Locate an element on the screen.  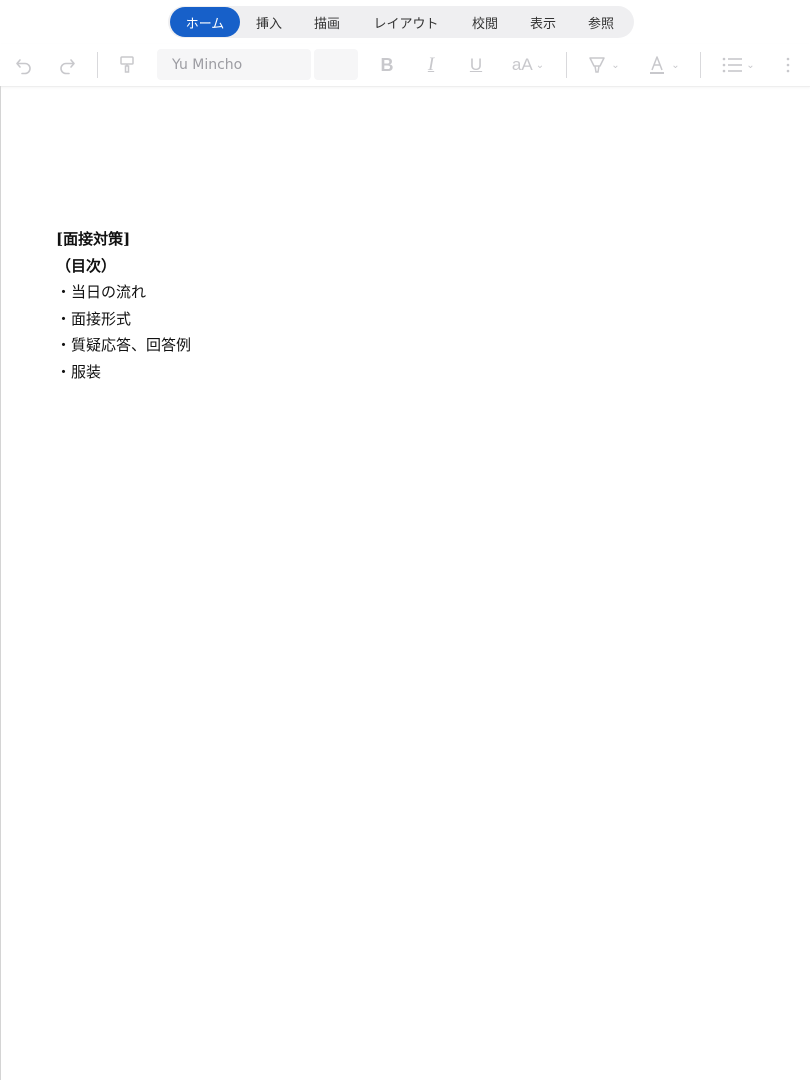
doc-list-item: ・面接形式 is located at coordinates (123, 319).